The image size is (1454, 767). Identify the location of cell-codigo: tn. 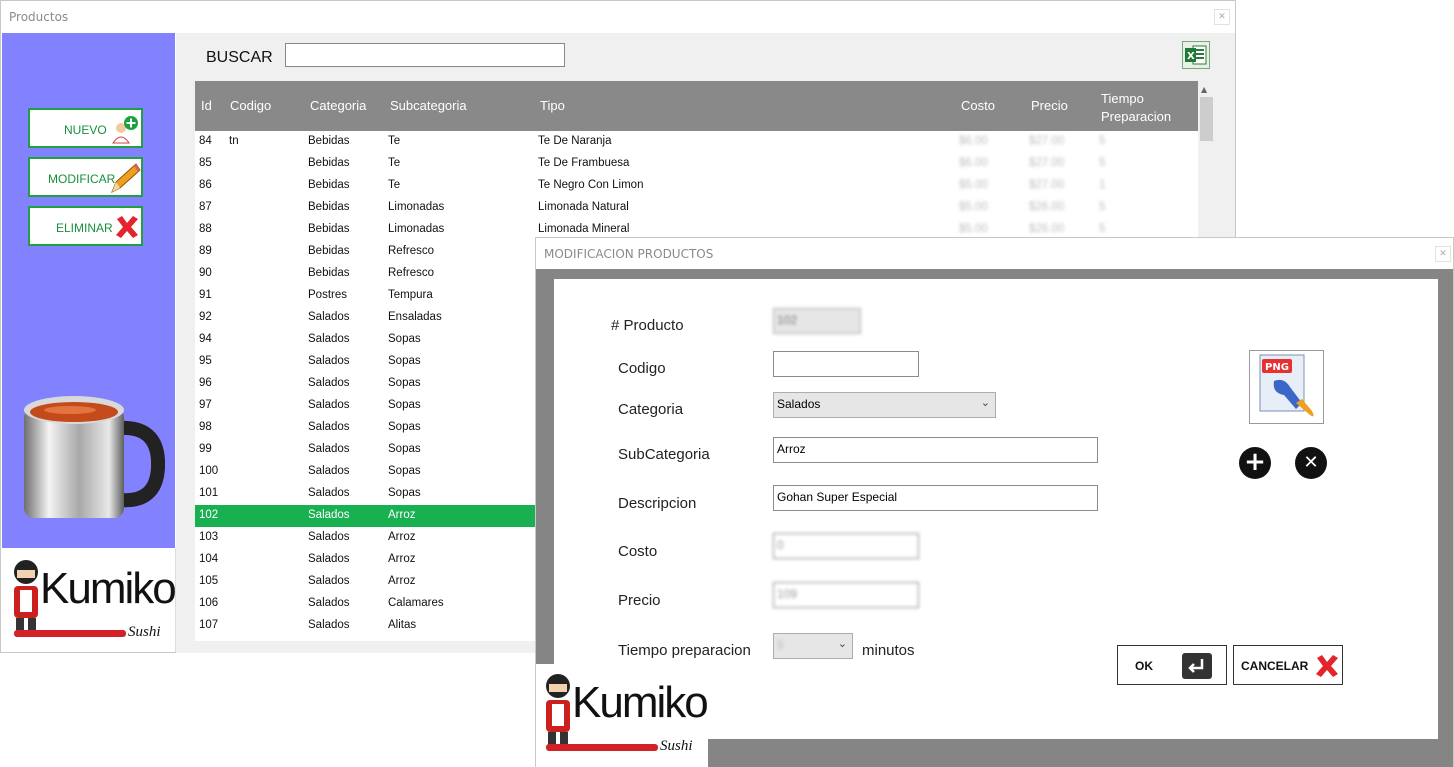
(234, 141).